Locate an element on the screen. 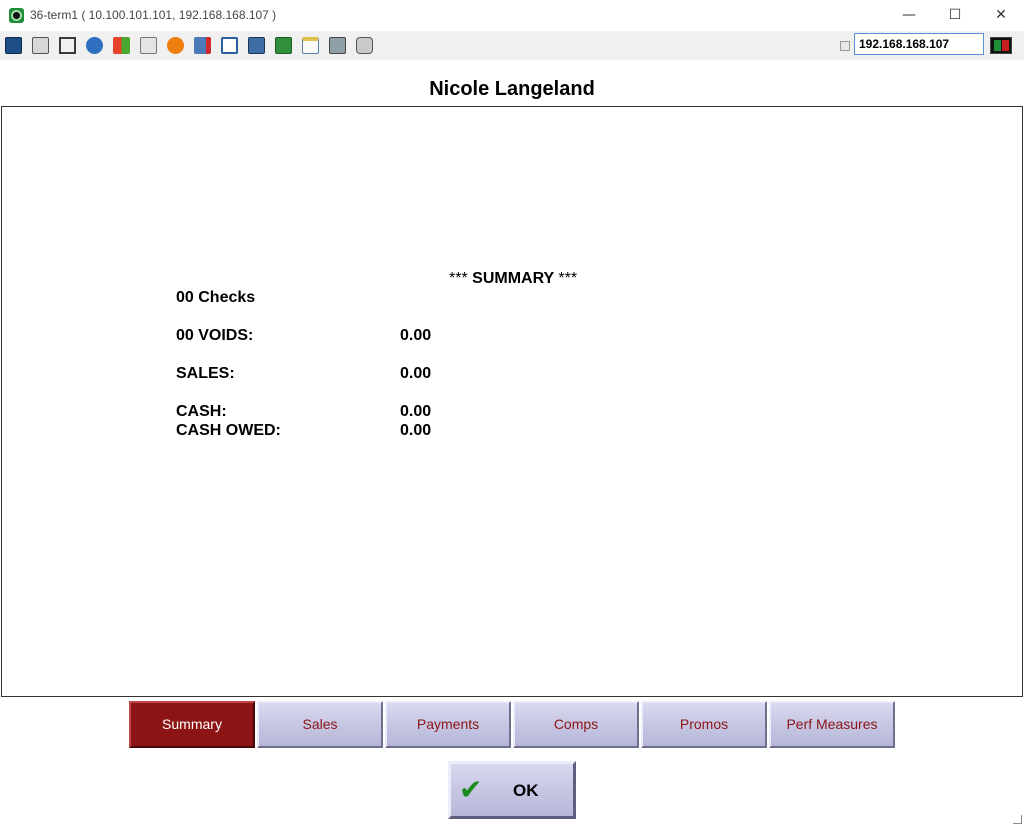 This screenshot has width=1024, height=826. cash-label: CASH: is located at coordinates (201, 411).